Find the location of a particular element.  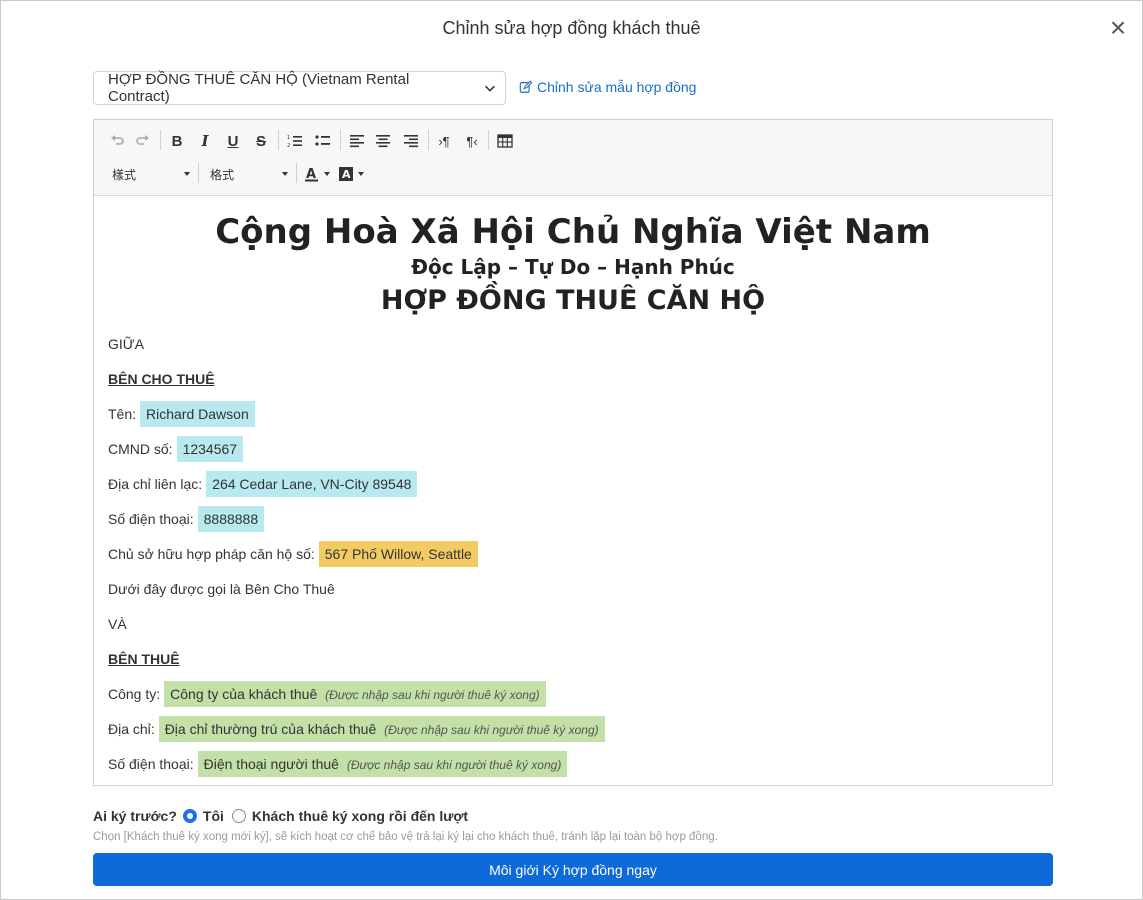

tenant-company-hint: (Được nhập sau khi người thuê ký xong) is located at coordinates (432, 695).